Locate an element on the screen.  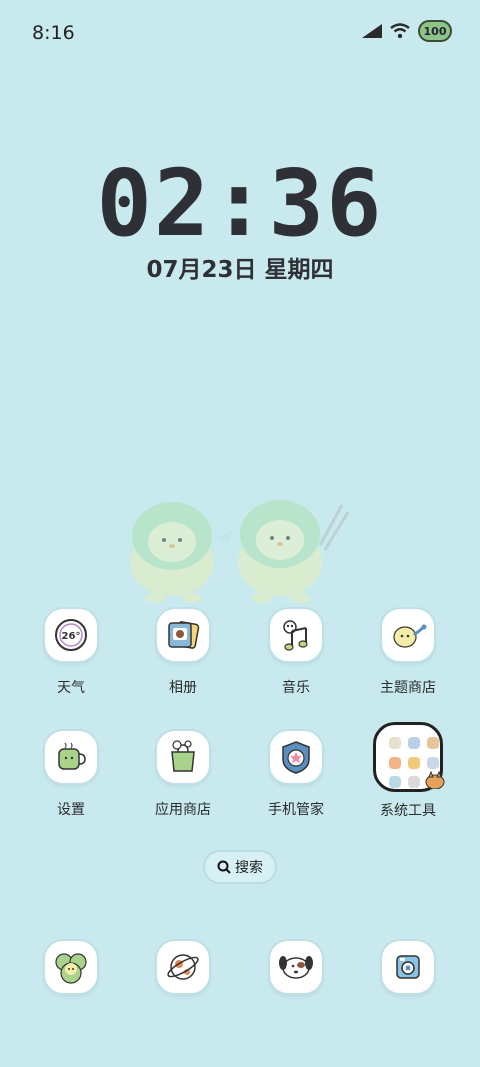
music-icon is located at coordinates (296, 635).